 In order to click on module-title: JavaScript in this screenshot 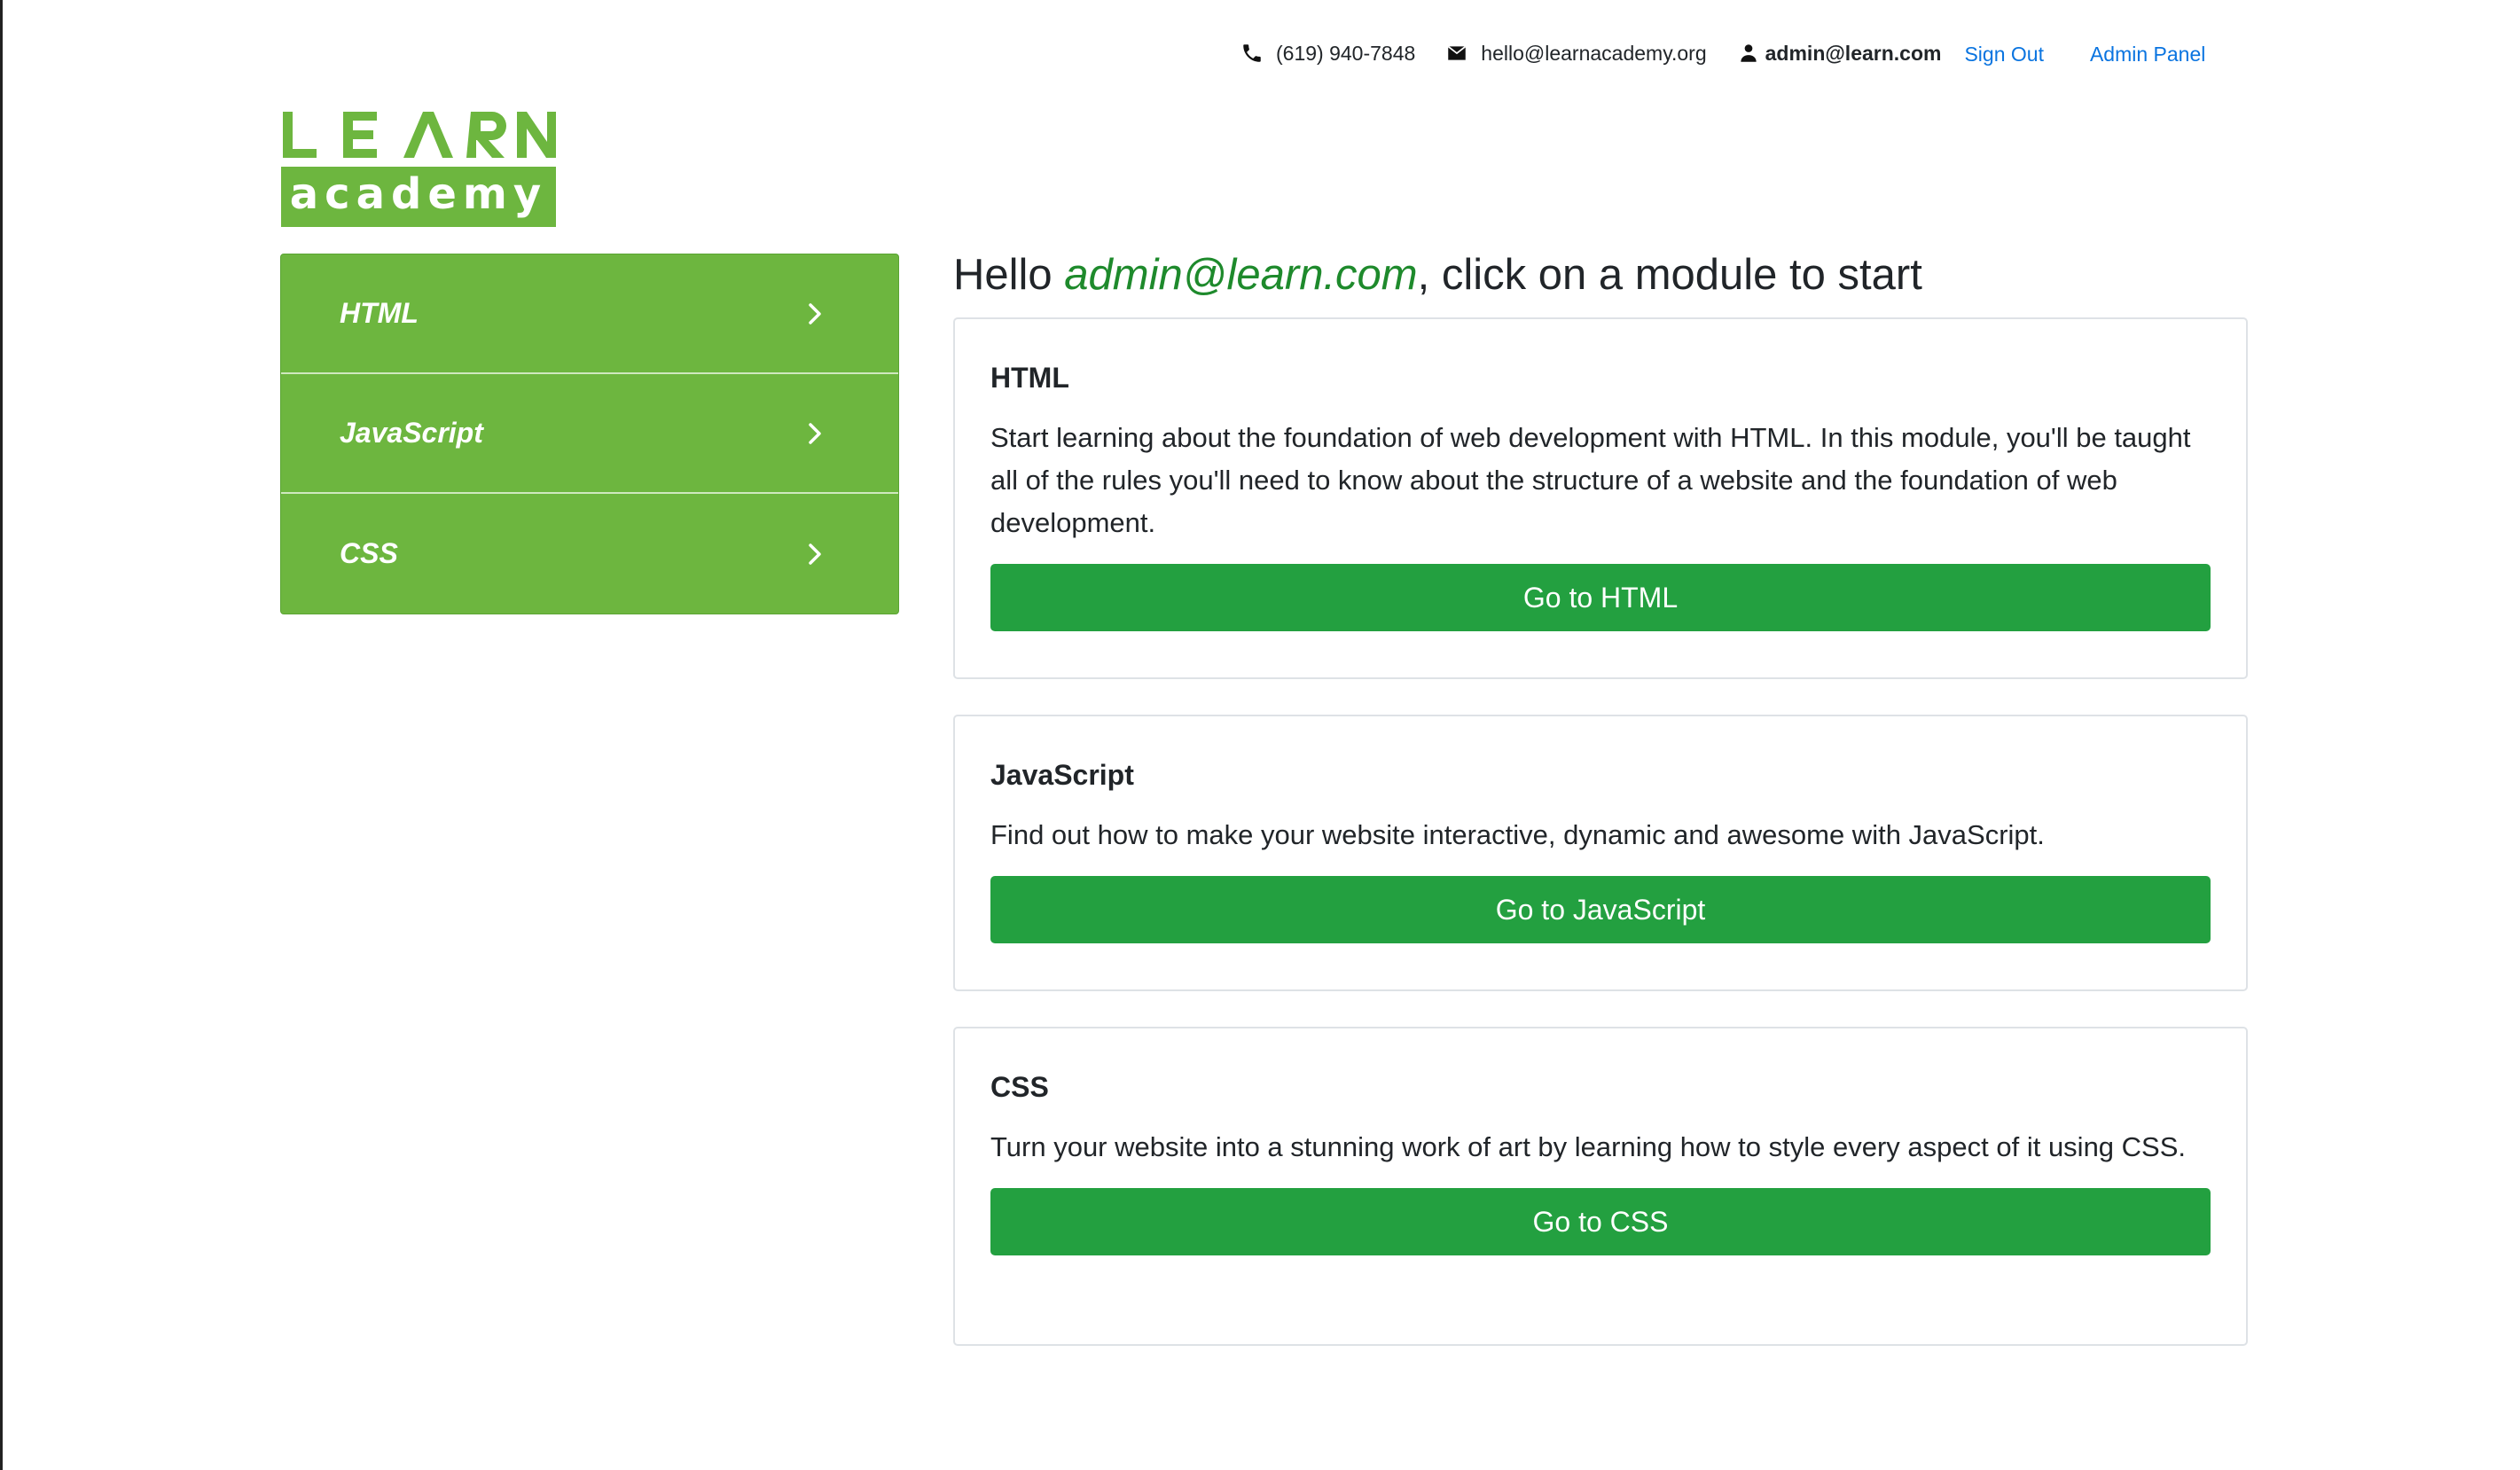, I will do `click(1062, 775)`.